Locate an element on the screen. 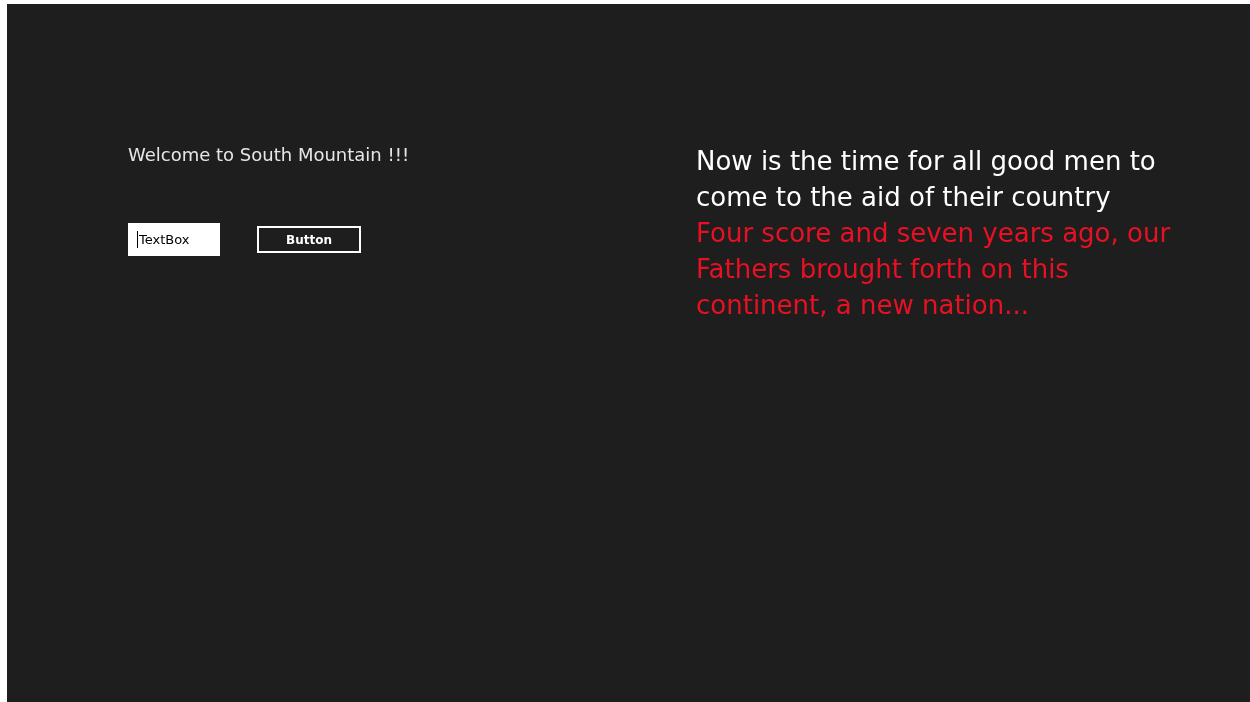 The image size is (1250, 702). paragraph-text: Now is the time for all good men to come to the aid of their country is located at coordinates (926, 179).